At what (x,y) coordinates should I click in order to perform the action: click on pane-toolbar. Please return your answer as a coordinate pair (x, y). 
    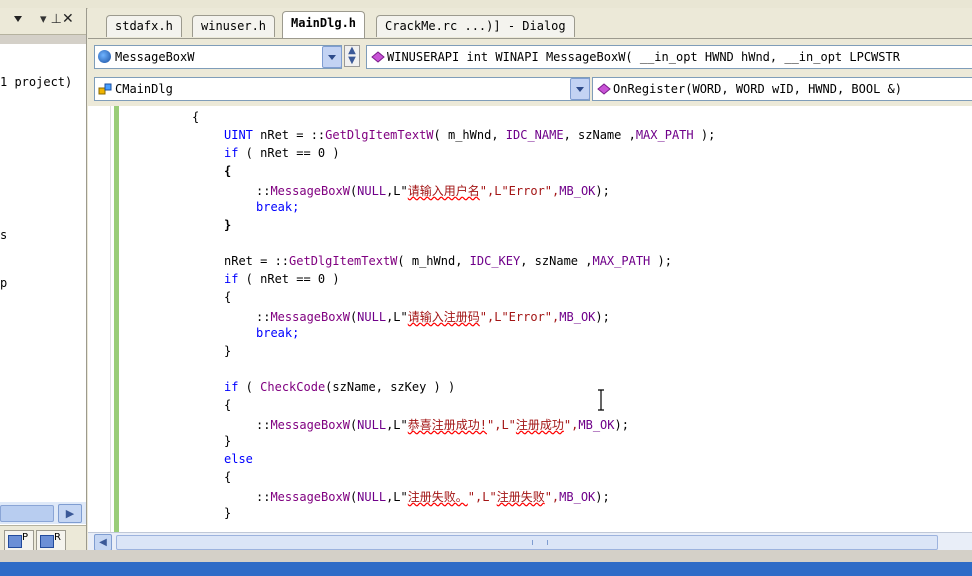
    Looking at the image, I should click on (43, 39).